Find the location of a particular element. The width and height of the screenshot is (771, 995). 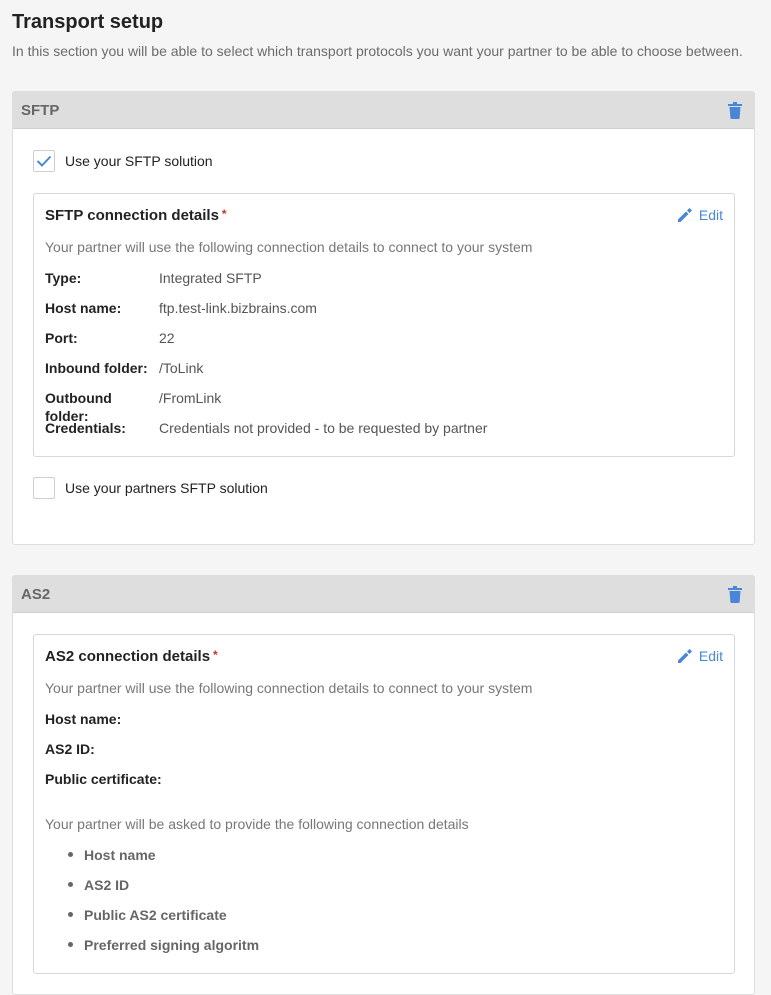

page-title: Transport setup is located at coordinates (88, 22).